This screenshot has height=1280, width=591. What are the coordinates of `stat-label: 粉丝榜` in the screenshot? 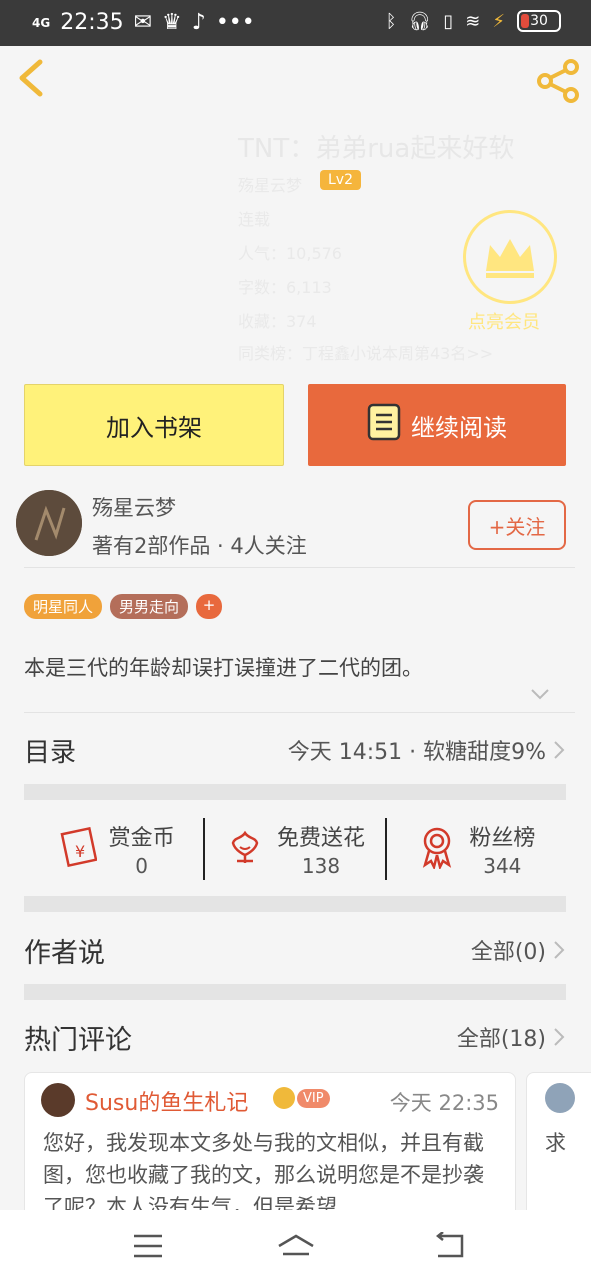 It's located at (502, 838).